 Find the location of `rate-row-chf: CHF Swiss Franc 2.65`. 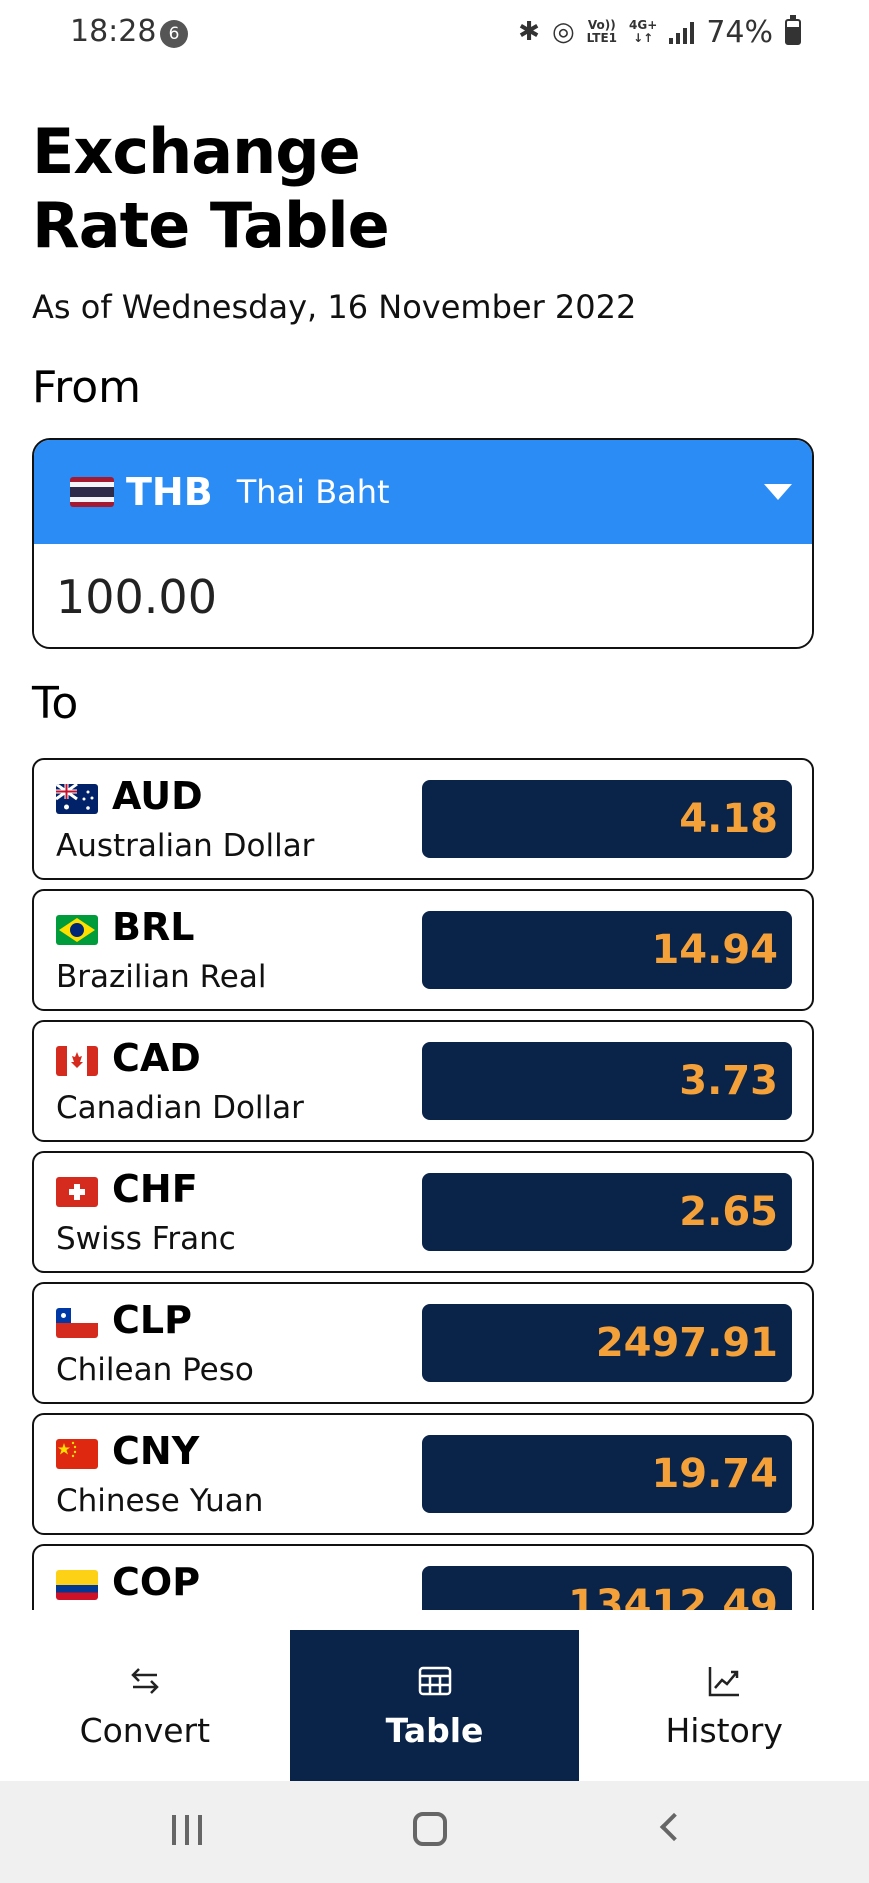

rate-row-chf: CHF Swiss Franc 2.65 is located at coordinates (423, 1212).